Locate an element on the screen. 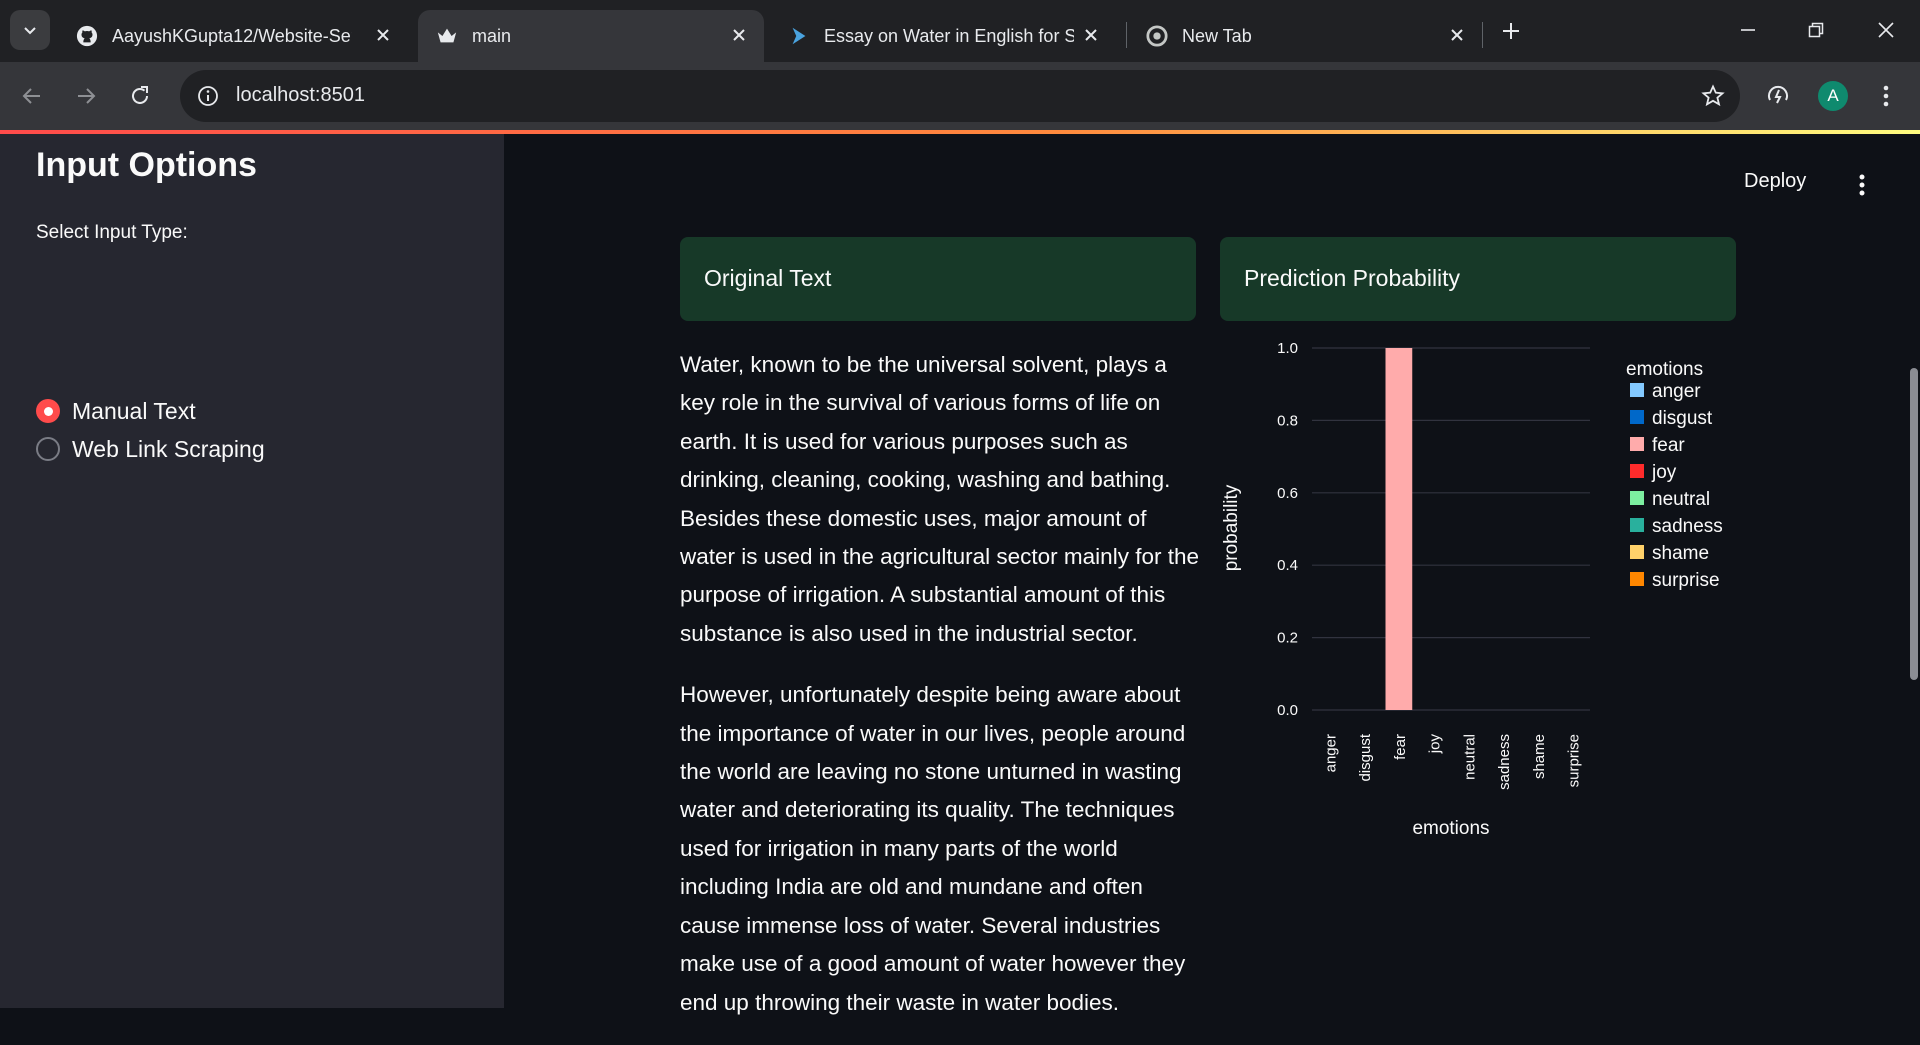 The height and width of the screenshot is (1045, 1920). avatar: A is located at coordinates (1833, 96).